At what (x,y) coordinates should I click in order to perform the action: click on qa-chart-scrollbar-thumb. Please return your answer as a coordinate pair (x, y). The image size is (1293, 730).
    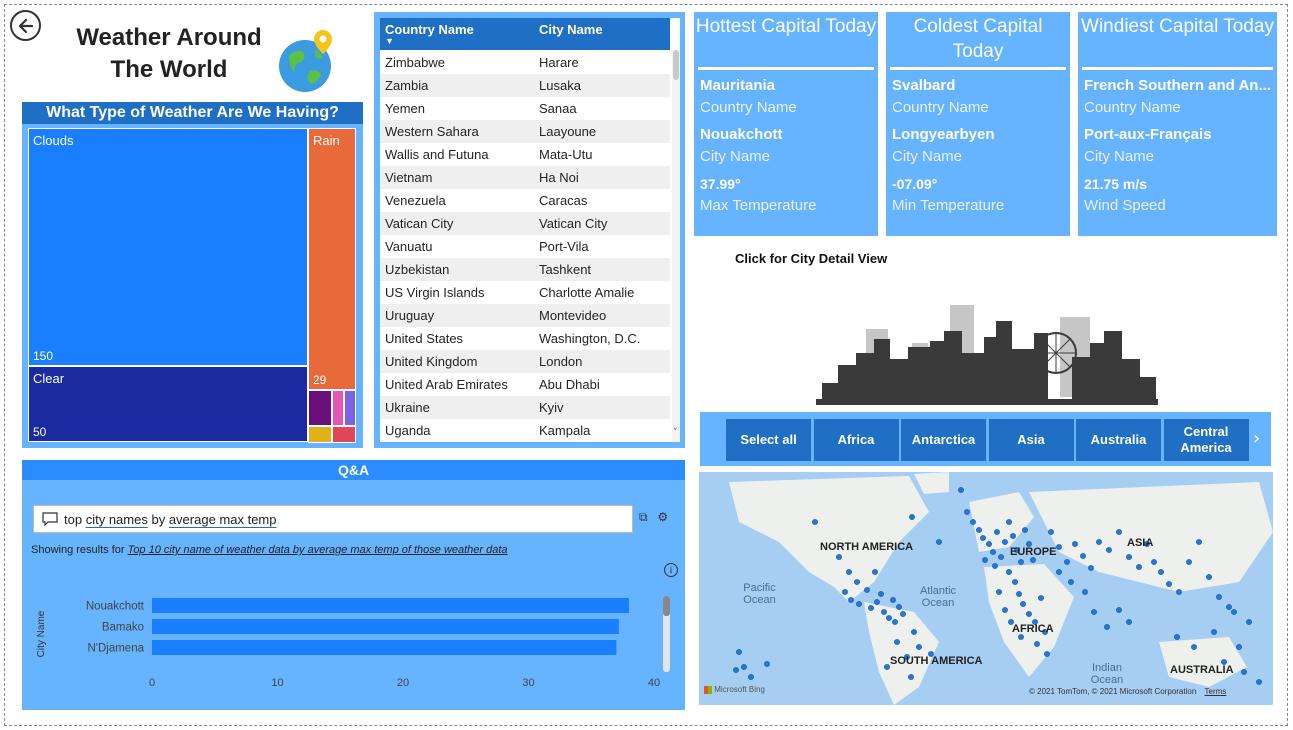
    Looking at the image, I should click on (666, 606).